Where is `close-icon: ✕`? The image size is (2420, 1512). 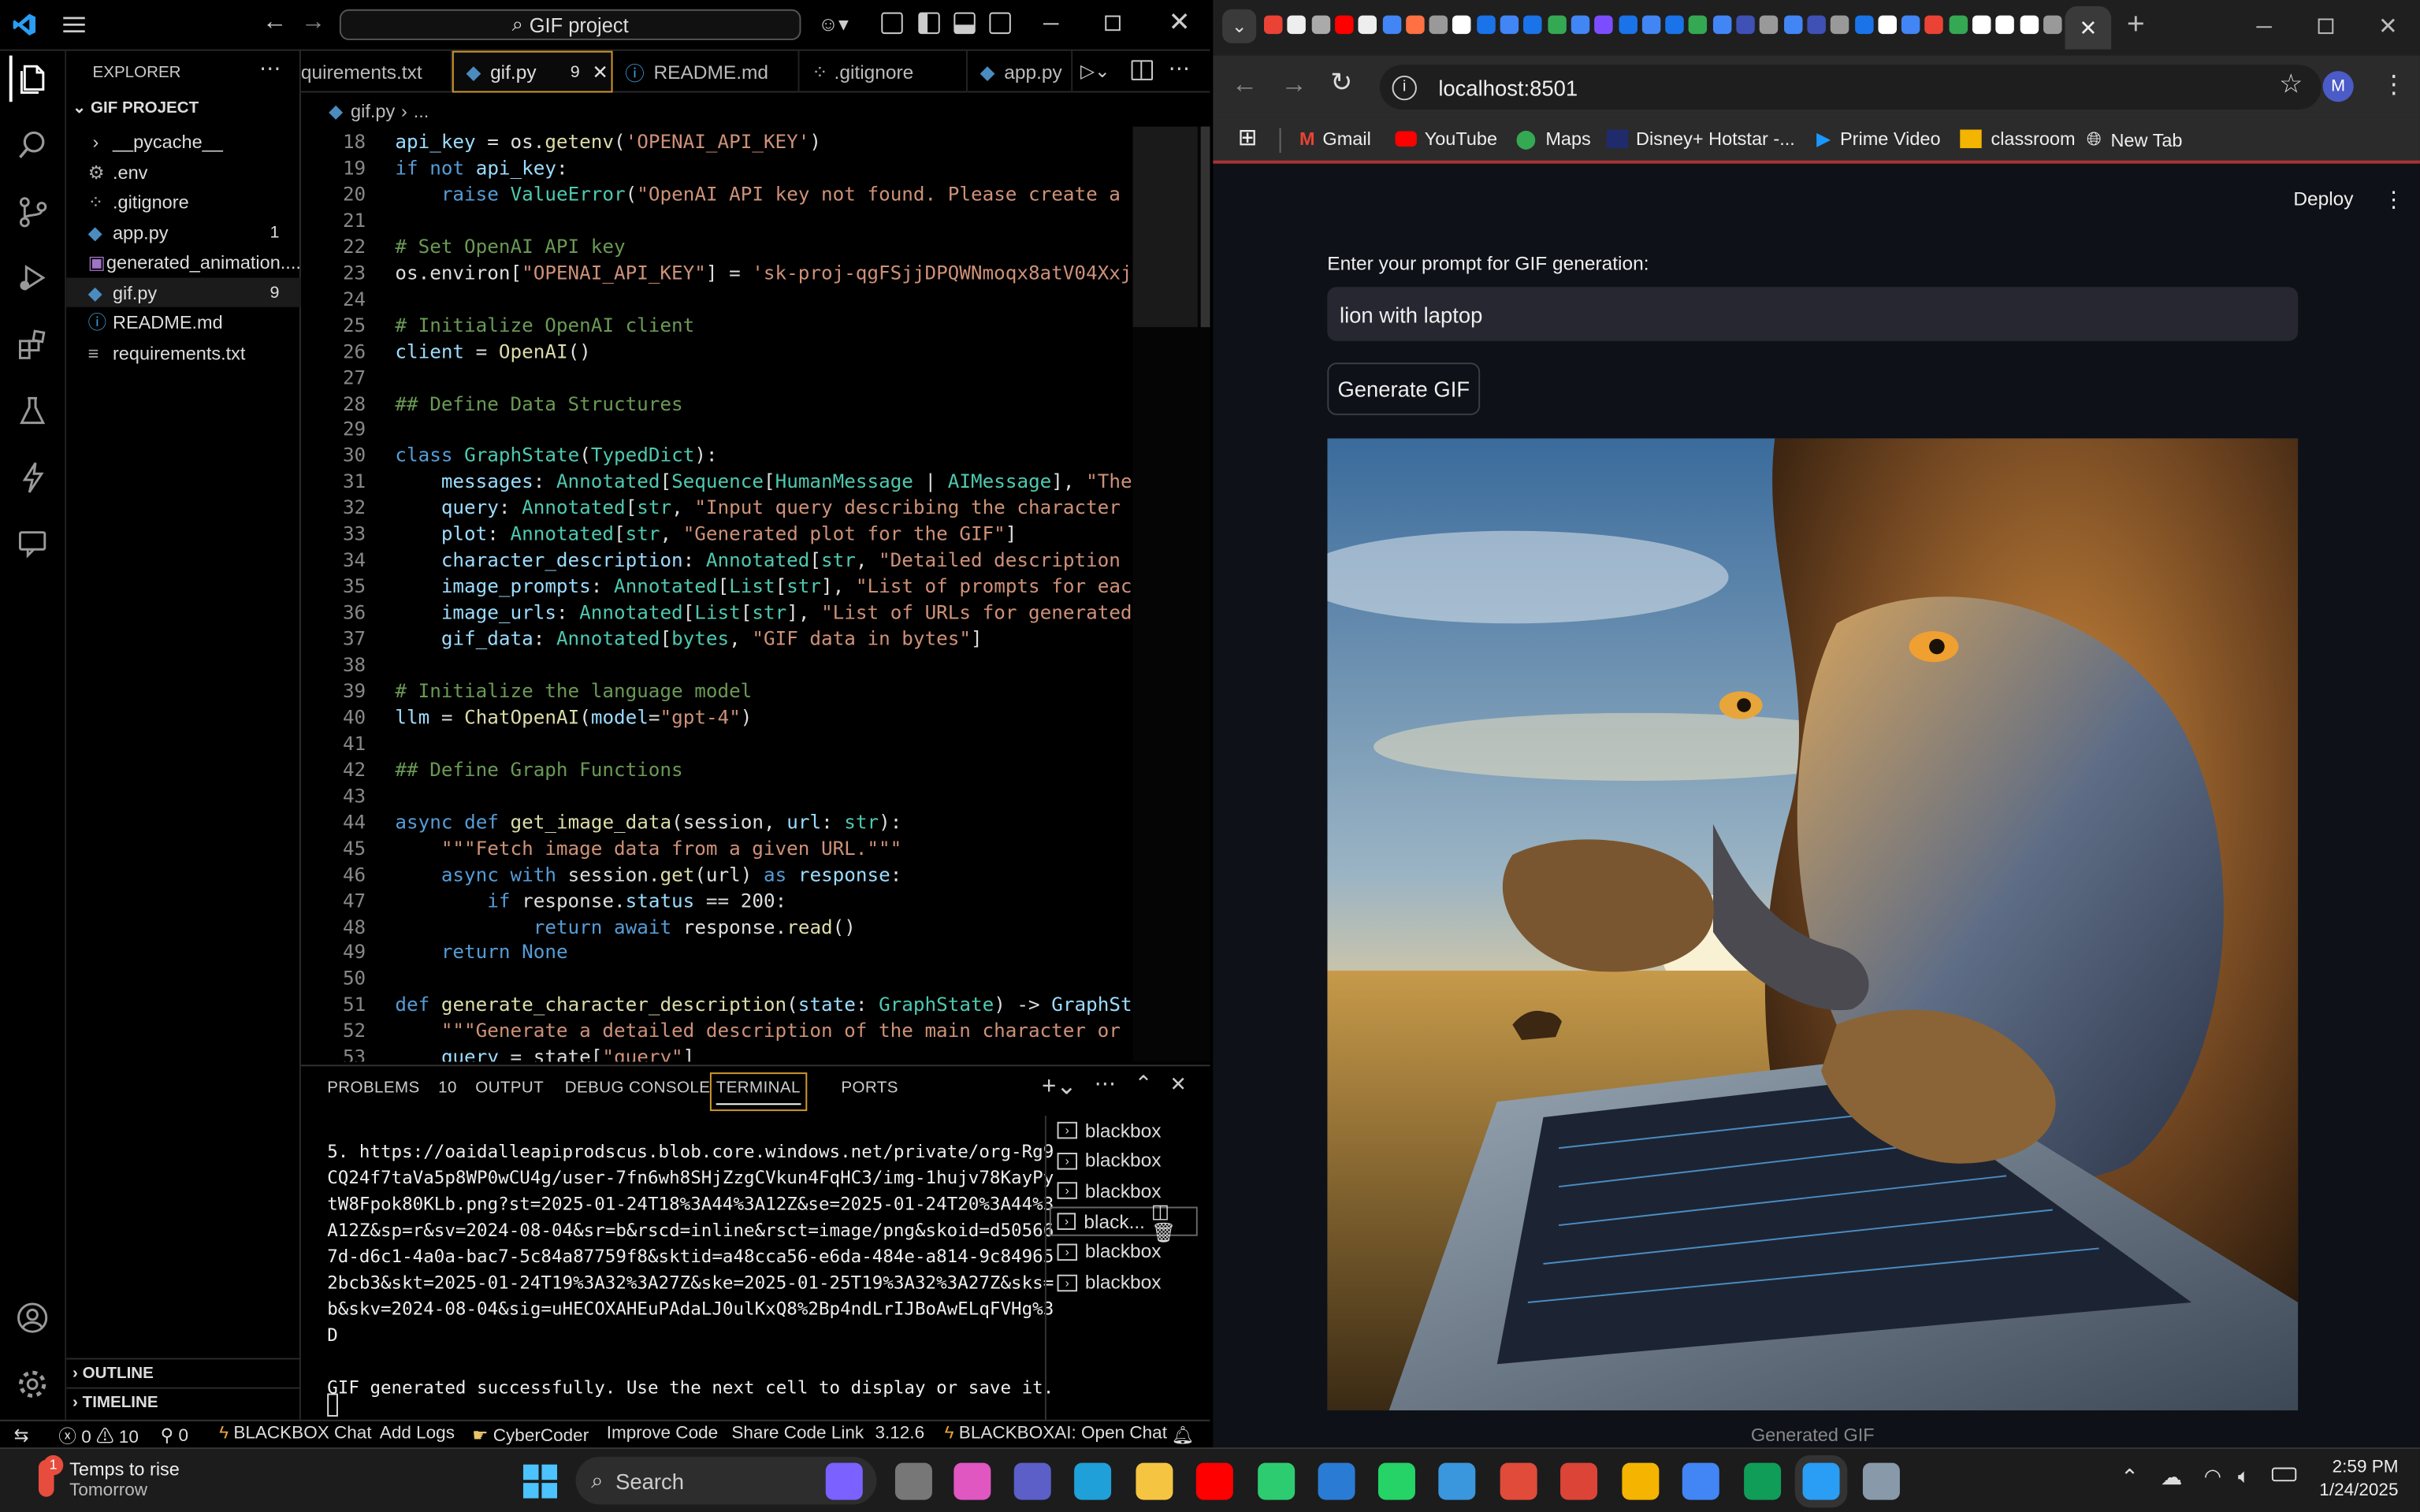 close-icon: ✕ is located at coordinates (2388, 26).